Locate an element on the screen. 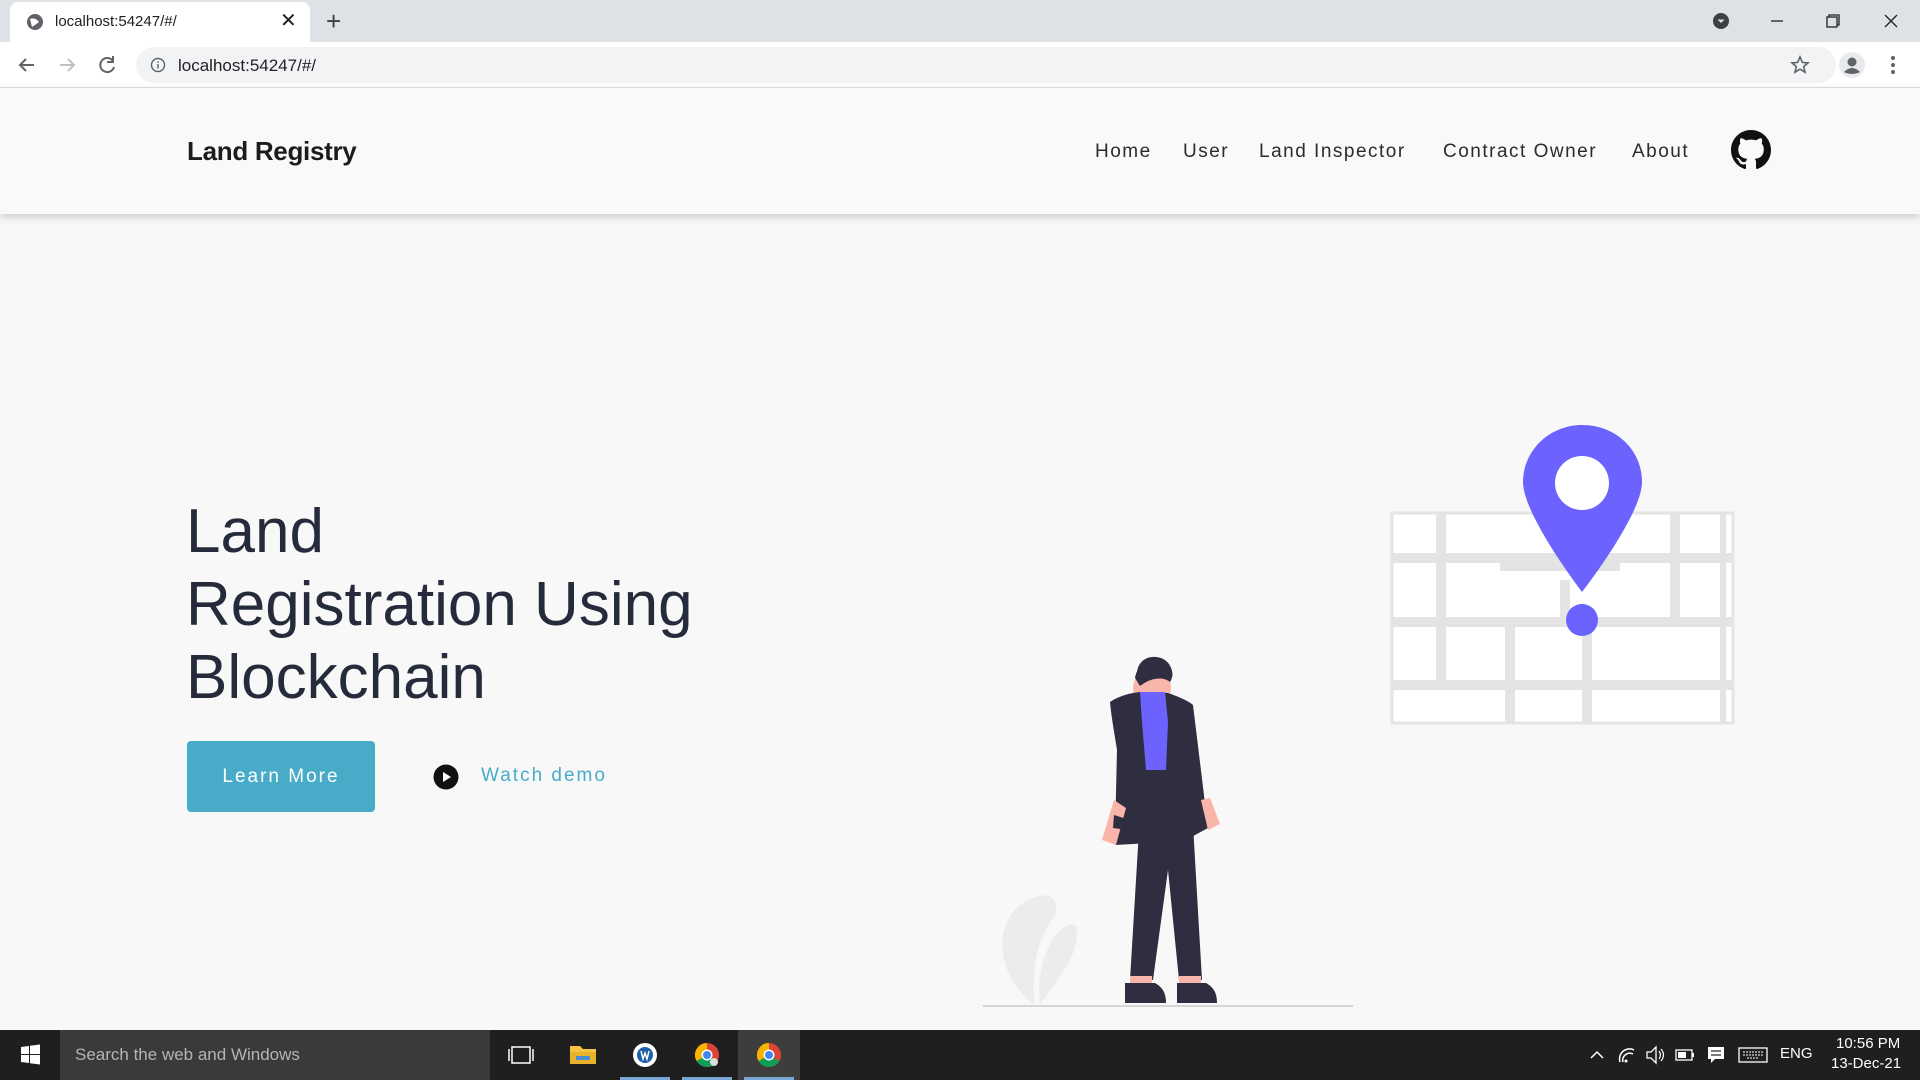 This screenshot has height=1080, width=1920. browser-tab: localhost:54247/#/ ✕ is located at coordinates (160, 22).